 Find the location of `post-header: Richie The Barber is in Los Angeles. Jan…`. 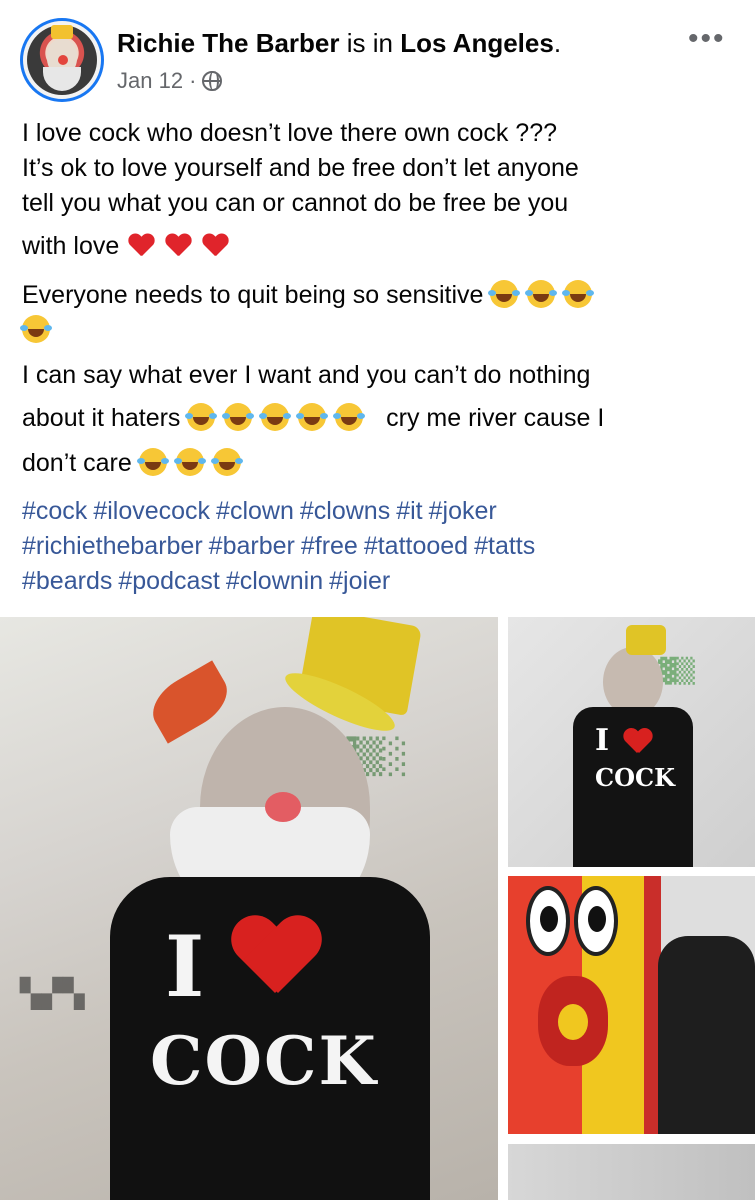

post-header: Richie The Barber is in Los Angeles. Jan… is located at coordinates (377, 55).